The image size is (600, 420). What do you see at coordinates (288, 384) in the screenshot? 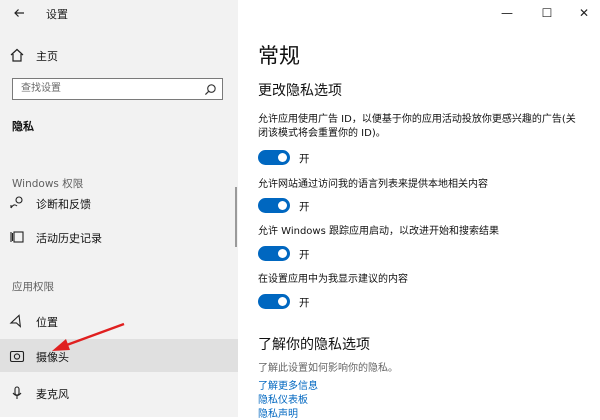
I see `link-learn-more: 了解更多信息` at bounding box center [288, 384].